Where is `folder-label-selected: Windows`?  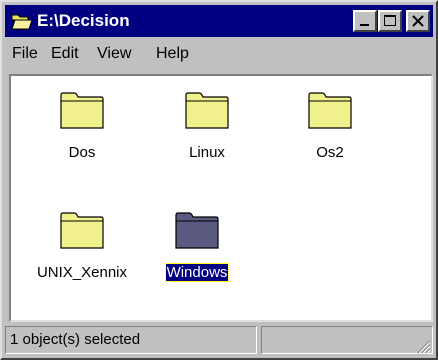 folder-label-selected: Windows is located at coordinates (197, 272).